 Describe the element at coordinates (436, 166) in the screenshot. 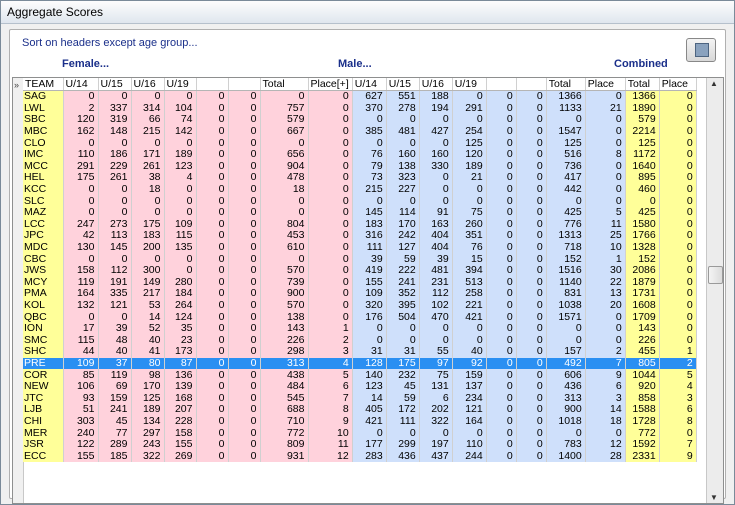

I see `score-cell: 330` at that location.